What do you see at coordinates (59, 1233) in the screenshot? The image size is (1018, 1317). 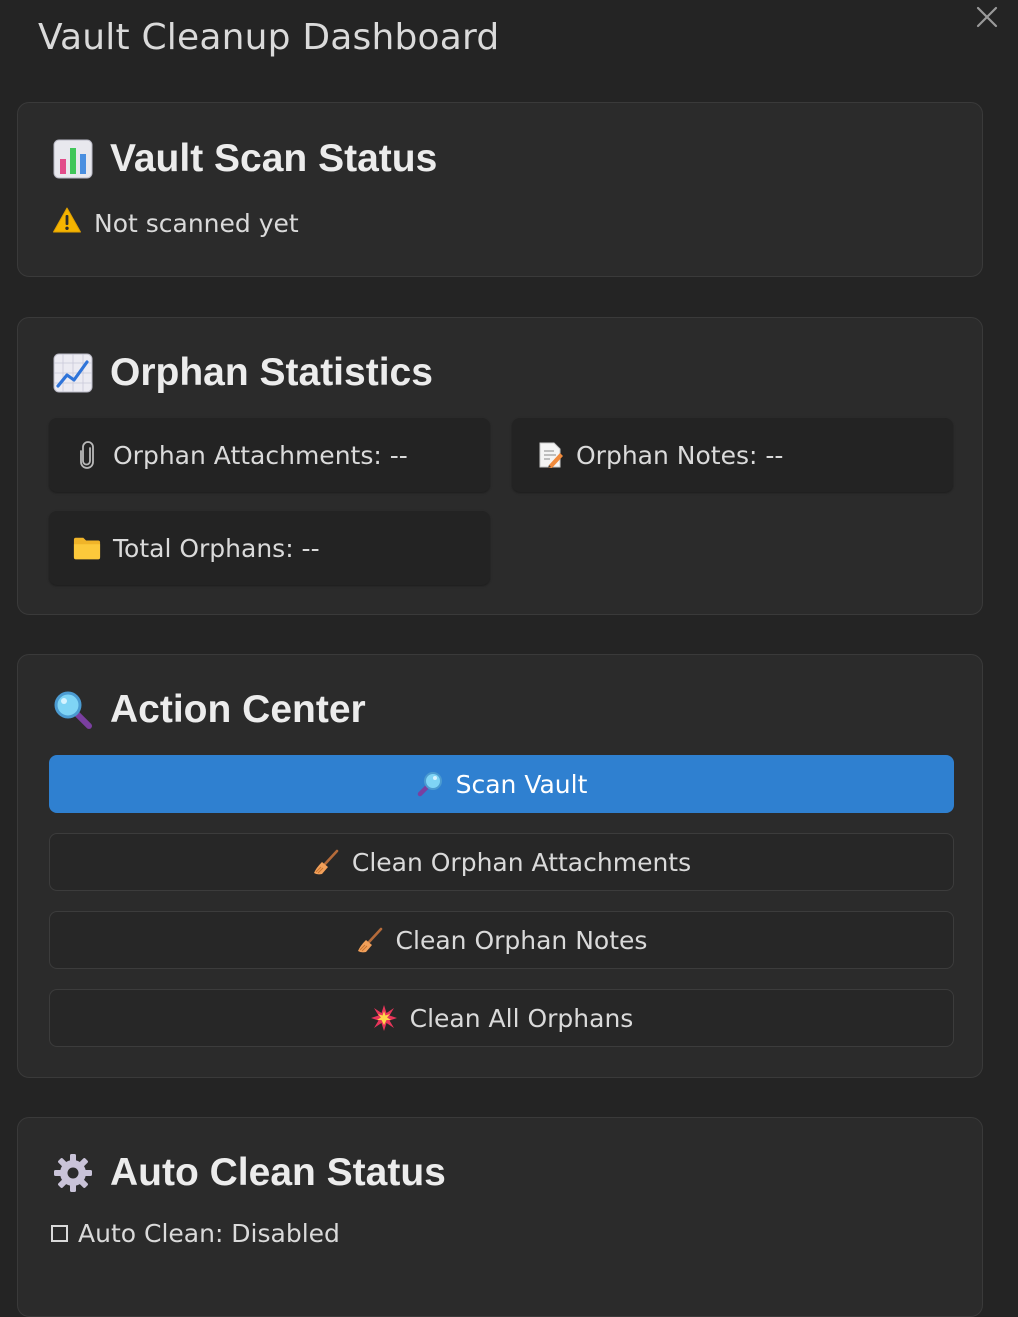 I see `checkbox-icon` at bounding box center [59, 1233].